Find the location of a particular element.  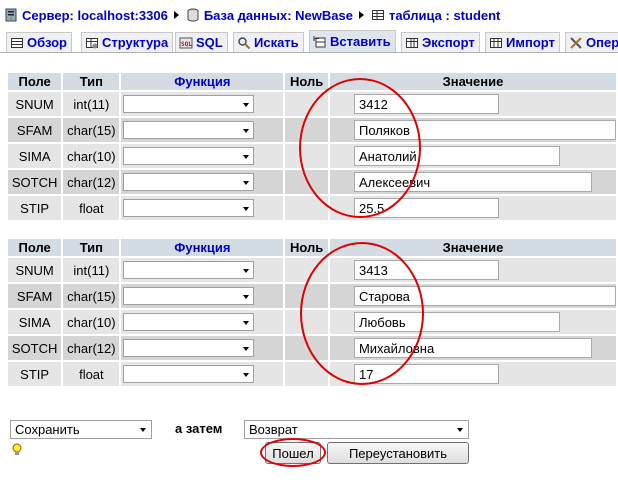

tab-import: Импорт is located at coordinates (522, 42).